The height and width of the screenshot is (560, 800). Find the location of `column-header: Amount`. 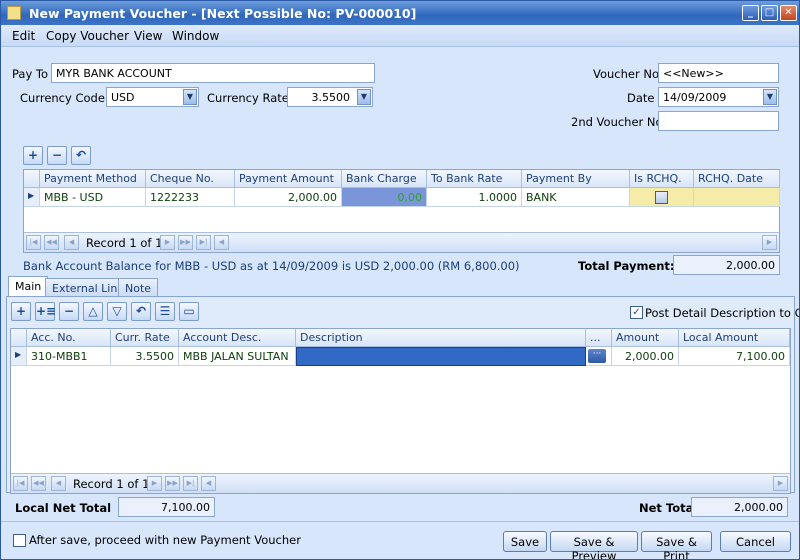

column-header: Amount is located at coordinates (645, 338).